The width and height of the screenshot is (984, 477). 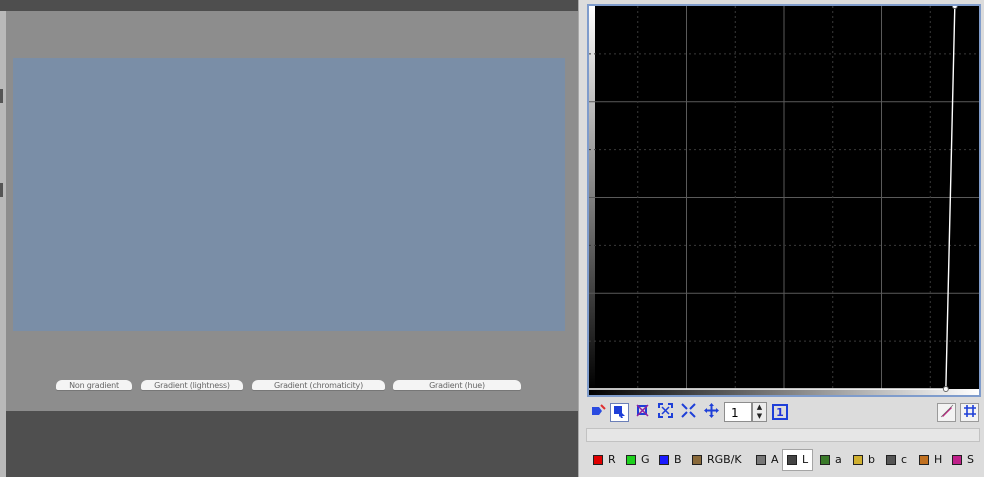 What do you see at coordinates (938, 459) in the screenshot?
I see `channel-tab-label: H` at bounding box center [938, 459].